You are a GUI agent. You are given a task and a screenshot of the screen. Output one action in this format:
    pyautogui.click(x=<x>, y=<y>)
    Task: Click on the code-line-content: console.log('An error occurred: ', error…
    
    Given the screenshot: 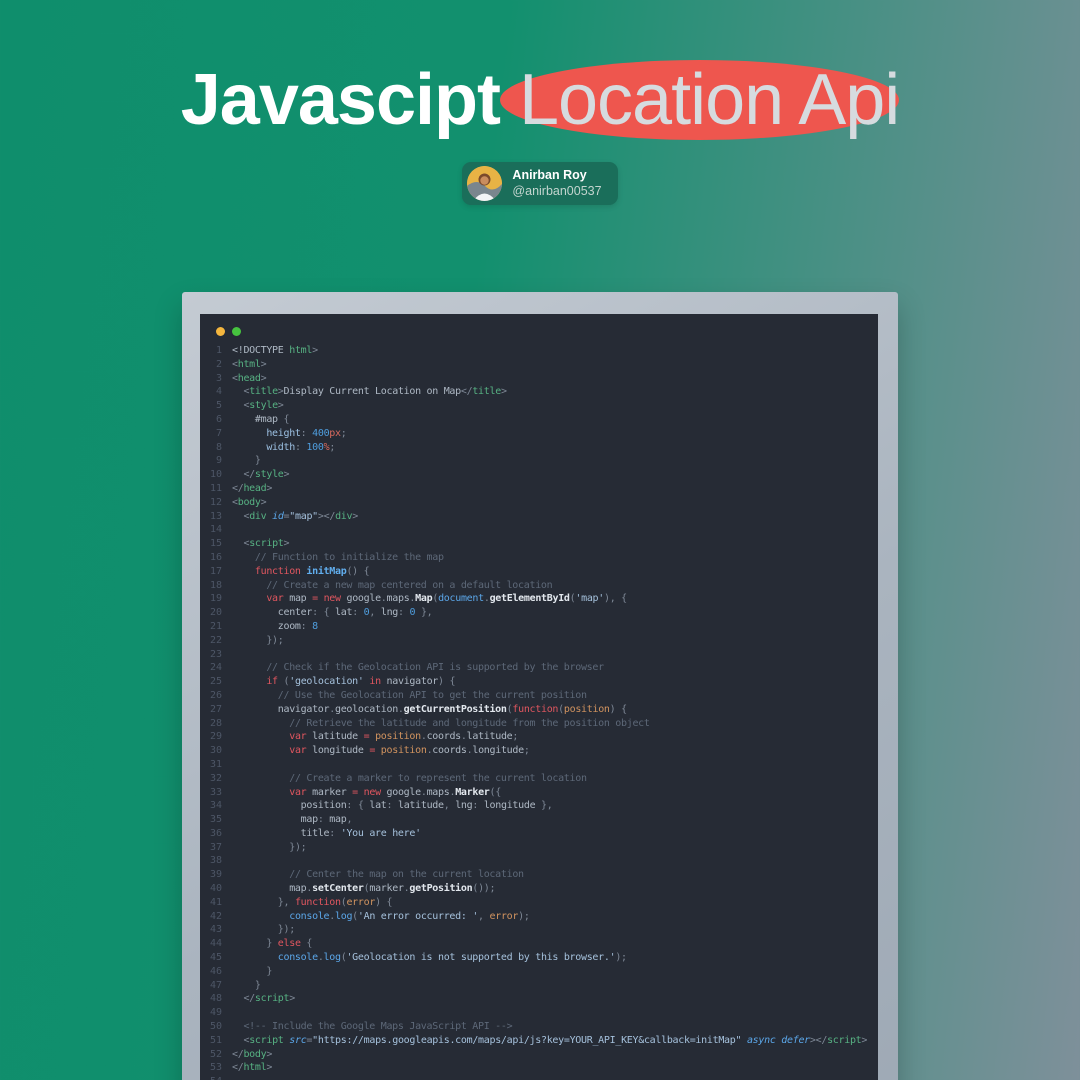 What is the action you would take?
    pyautogui.click(x=409, y=916)
    